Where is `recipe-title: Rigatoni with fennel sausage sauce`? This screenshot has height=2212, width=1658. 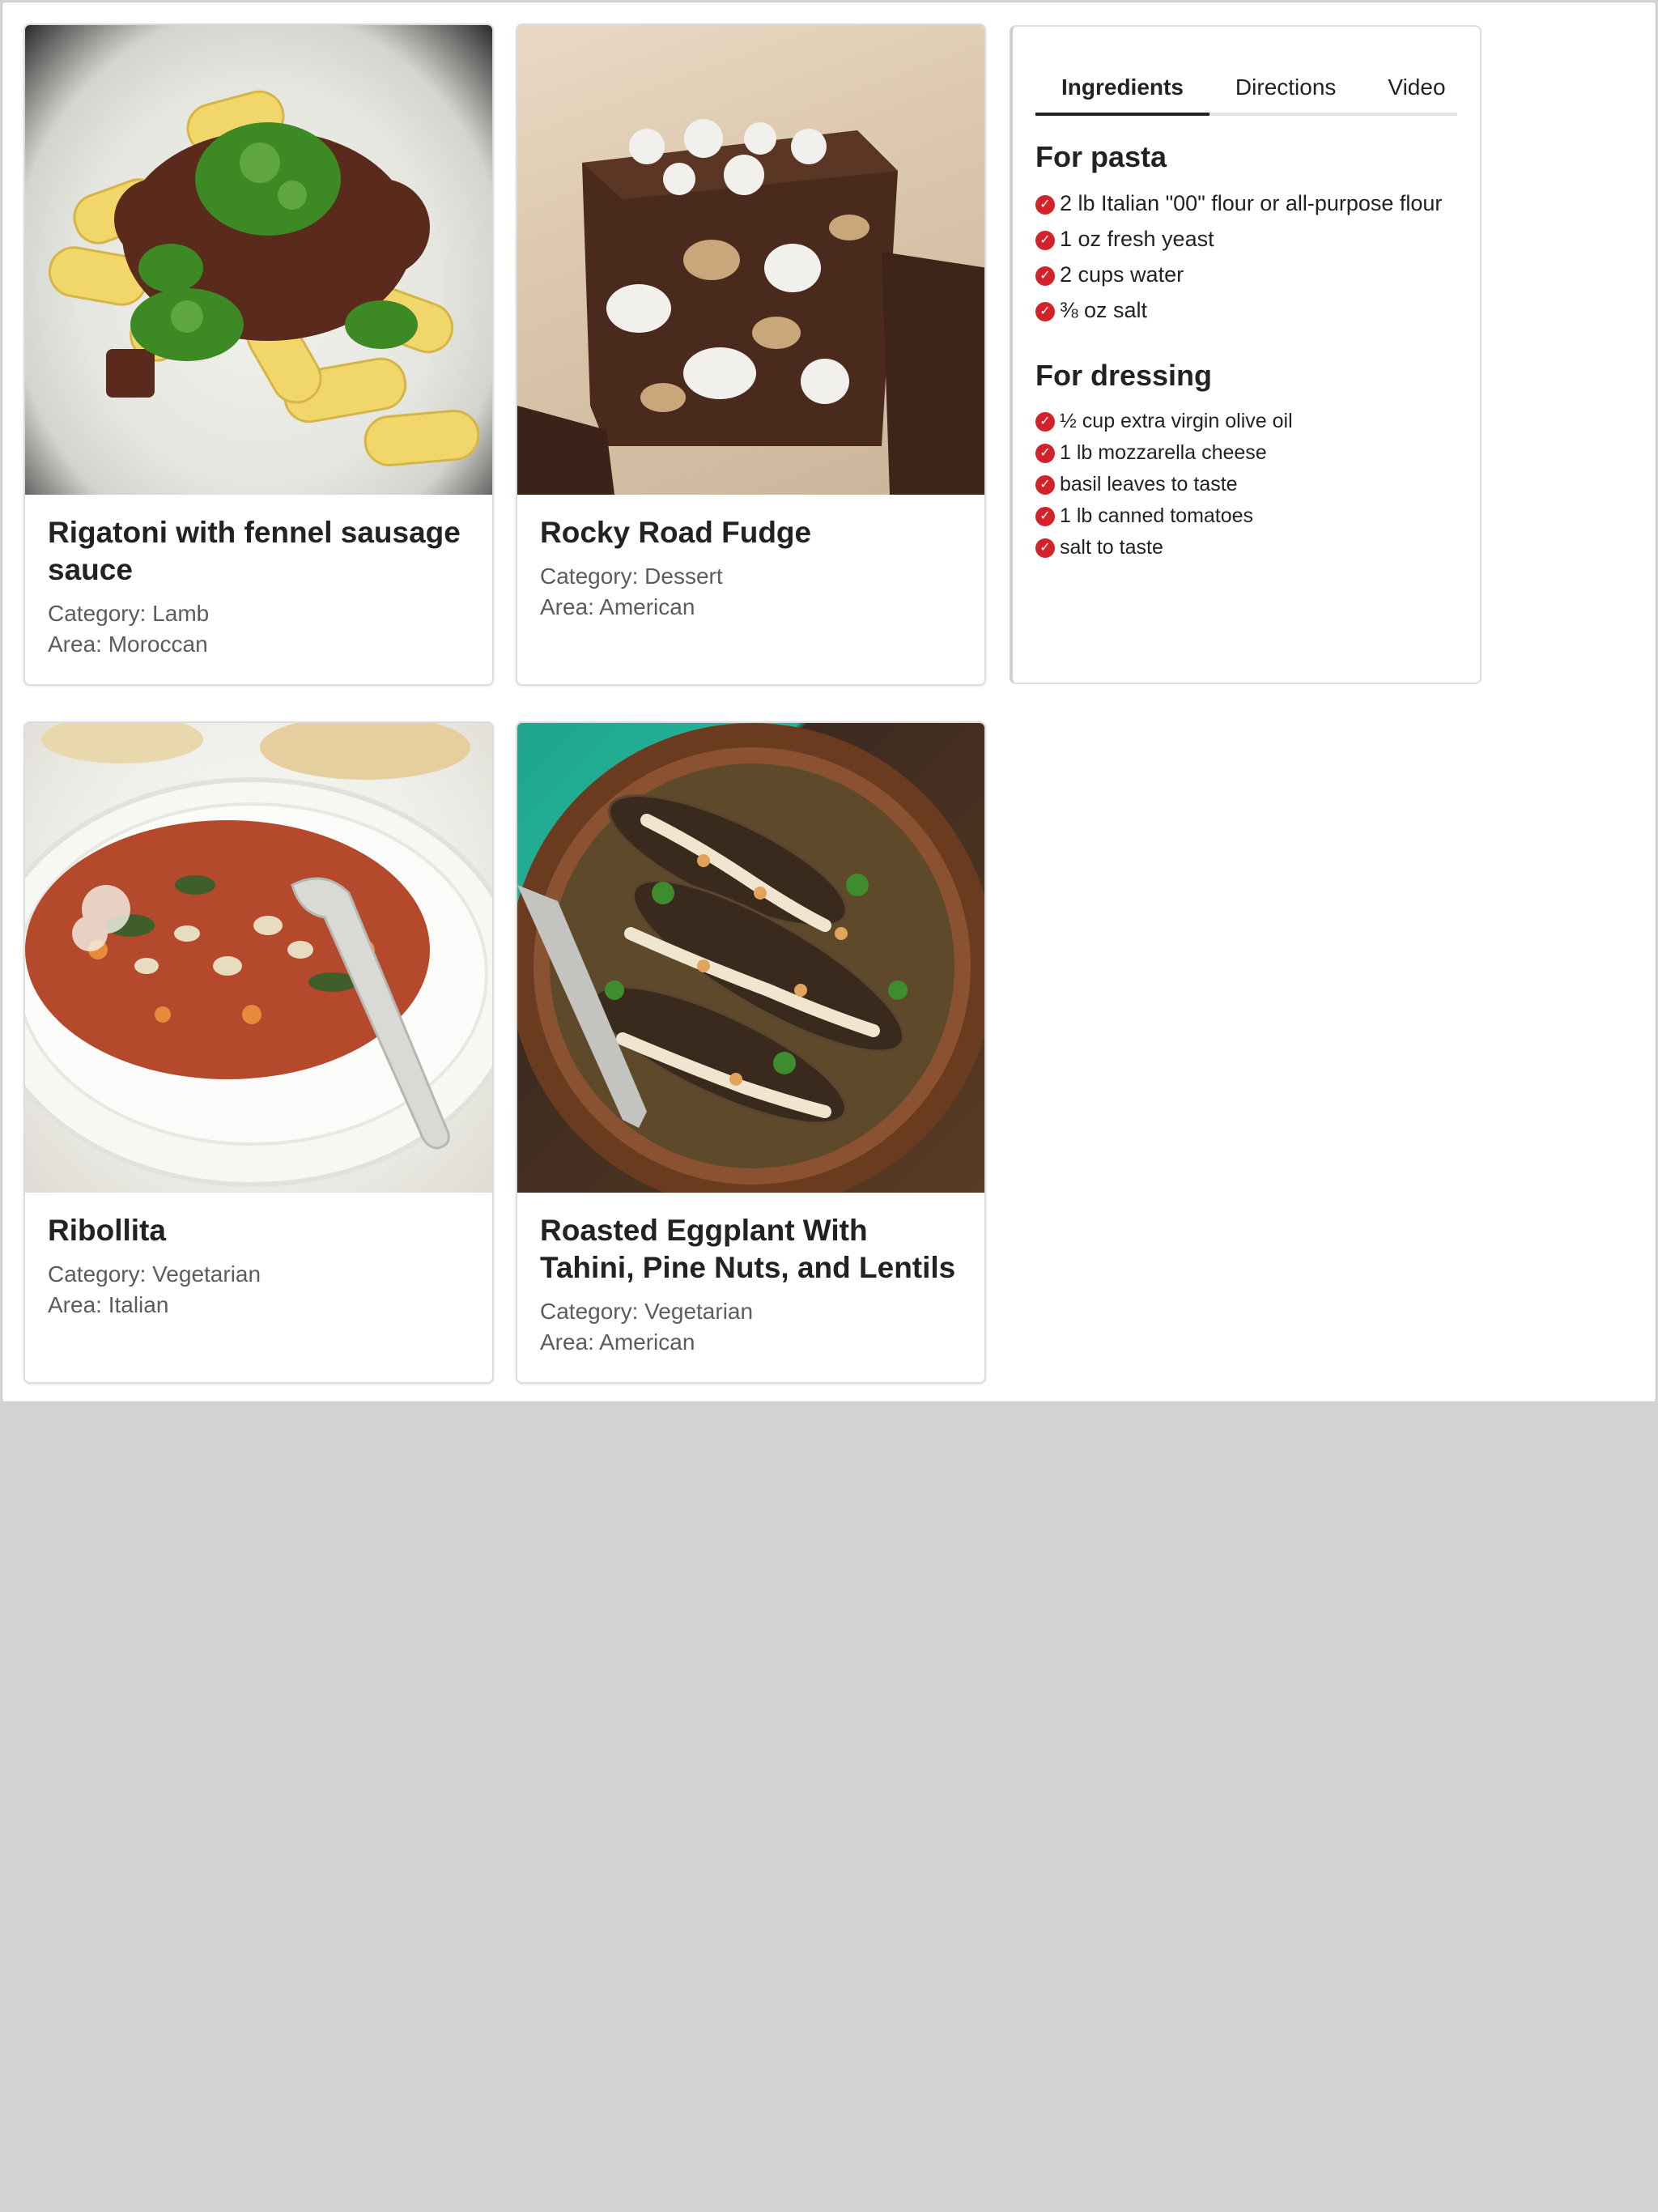
recipe-title: Rigatoni with fennel sausage sauce is located at coordinates (254, 551).